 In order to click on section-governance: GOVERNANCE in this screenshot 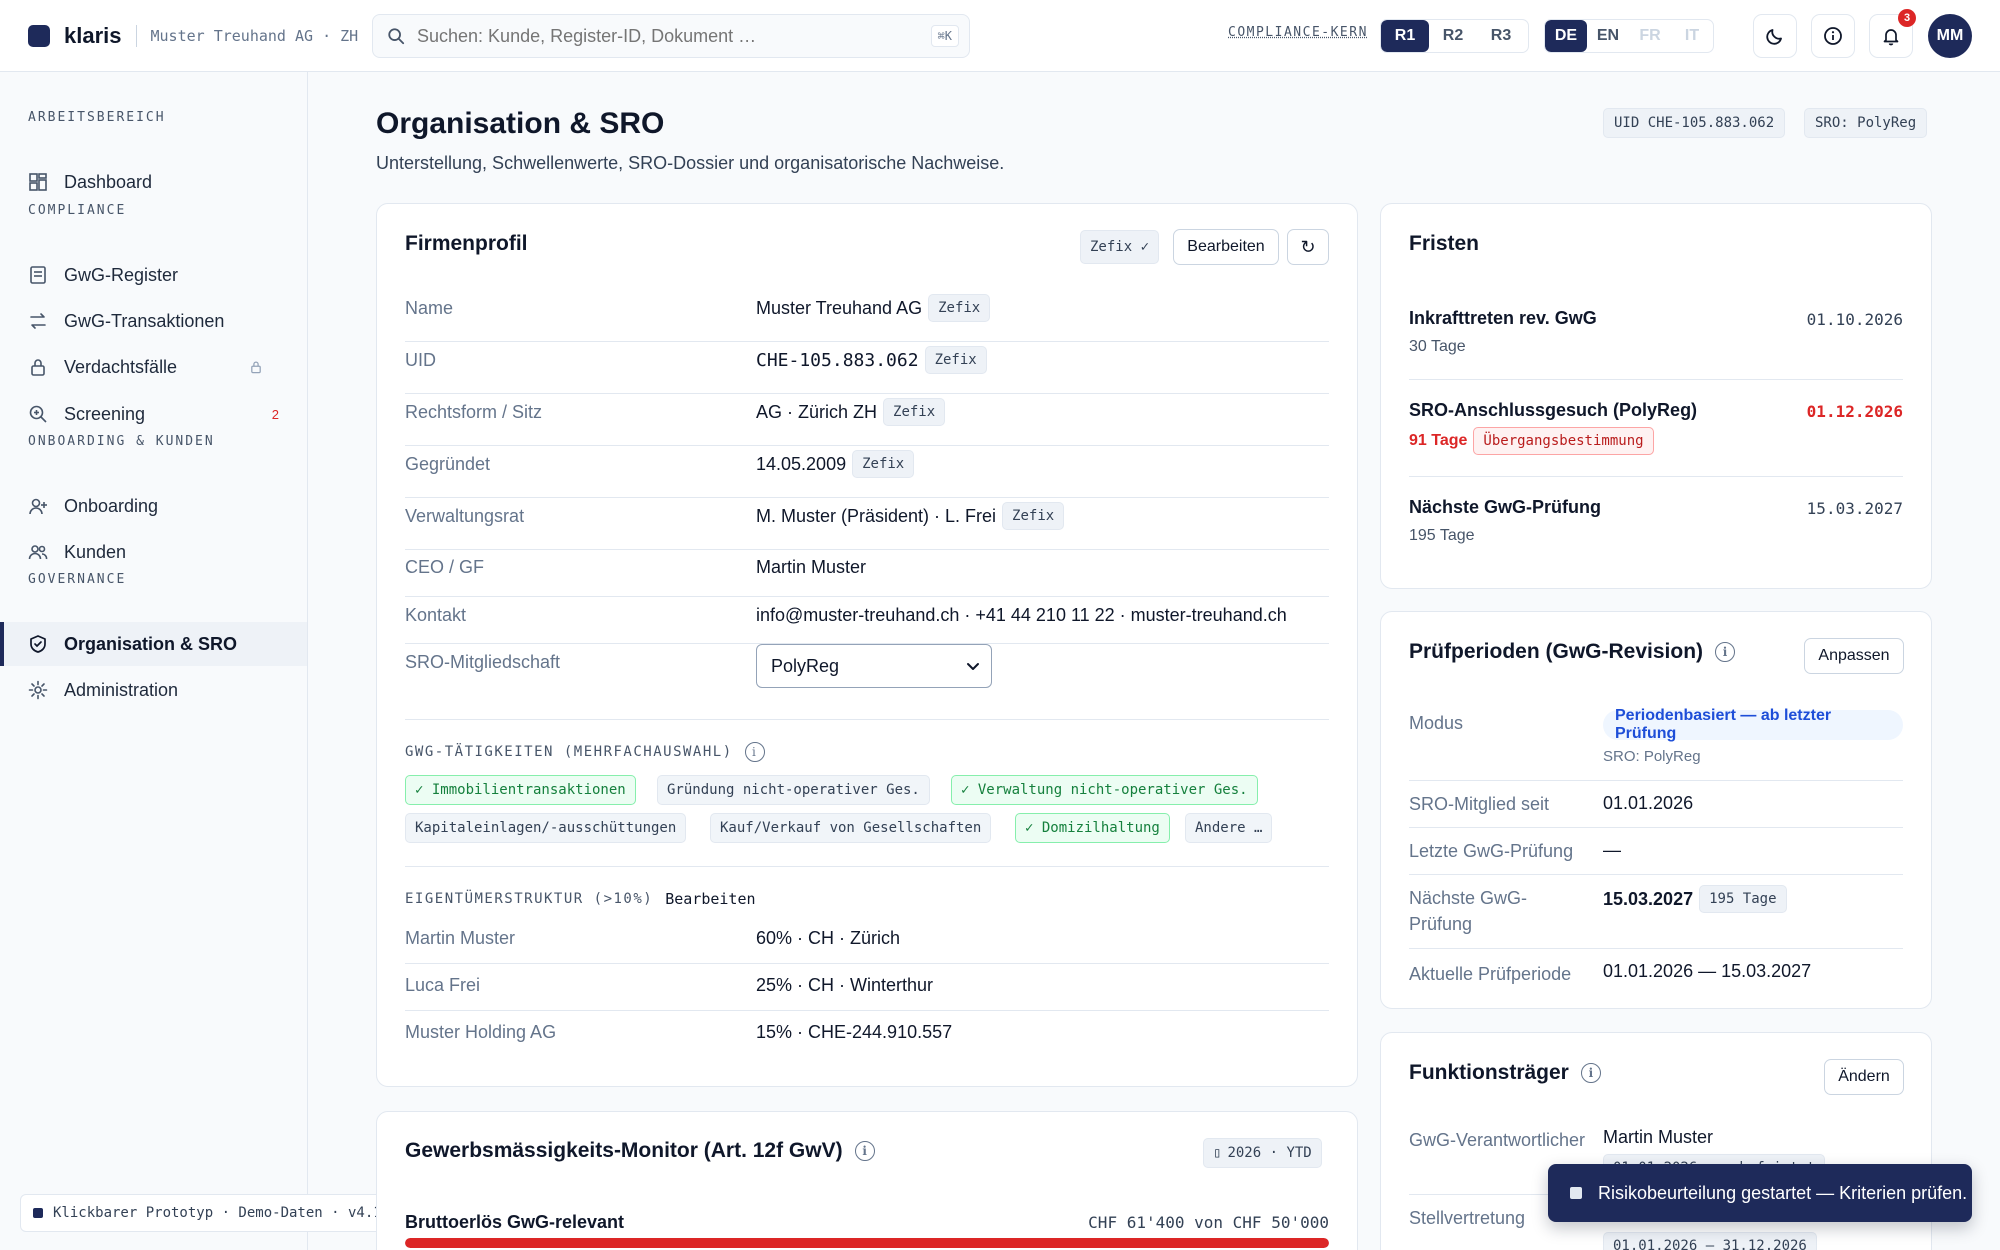, I will do `click(77, 579)`.